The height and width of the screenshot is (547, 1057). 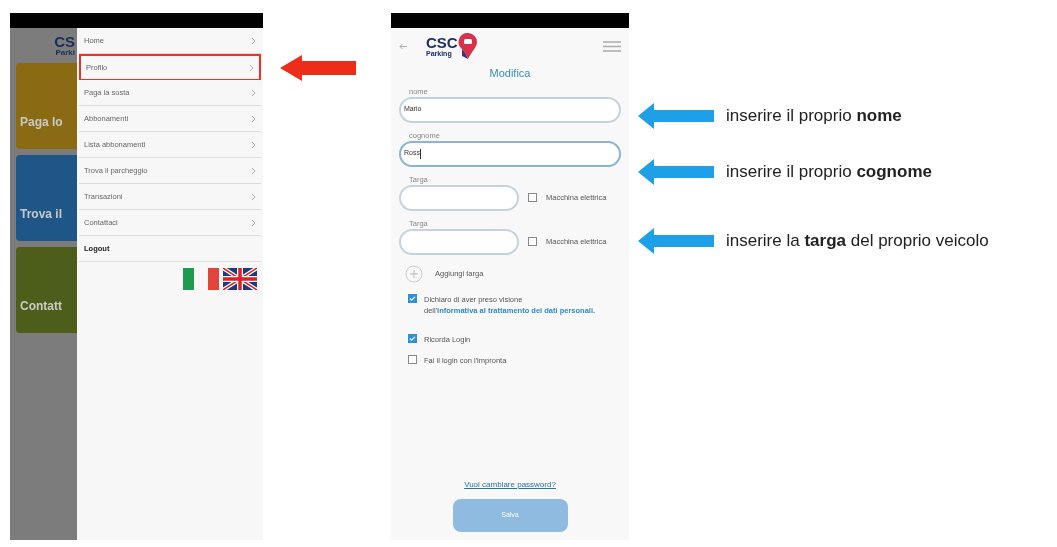 What do you see at coordinates (612, 46) in the screenshot?
I see `menu-icon` at bounding box center [612, 46].